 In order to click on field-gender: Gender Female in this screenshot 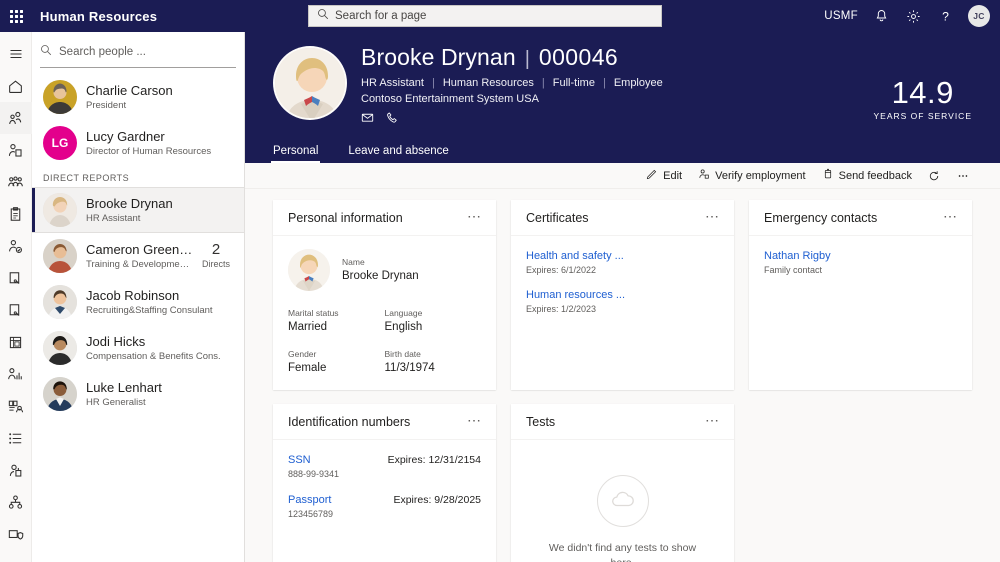, I will do `click(336, 362)`.